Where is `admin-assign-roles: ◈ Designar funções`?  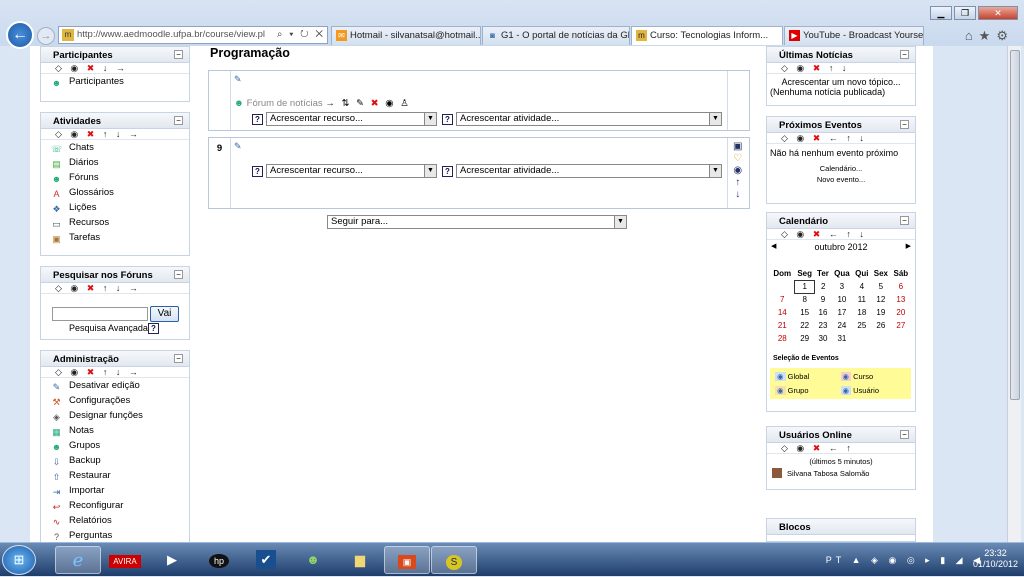
admin-assign-roles: ◈ Designar funções is located at coordinates (115, 415).